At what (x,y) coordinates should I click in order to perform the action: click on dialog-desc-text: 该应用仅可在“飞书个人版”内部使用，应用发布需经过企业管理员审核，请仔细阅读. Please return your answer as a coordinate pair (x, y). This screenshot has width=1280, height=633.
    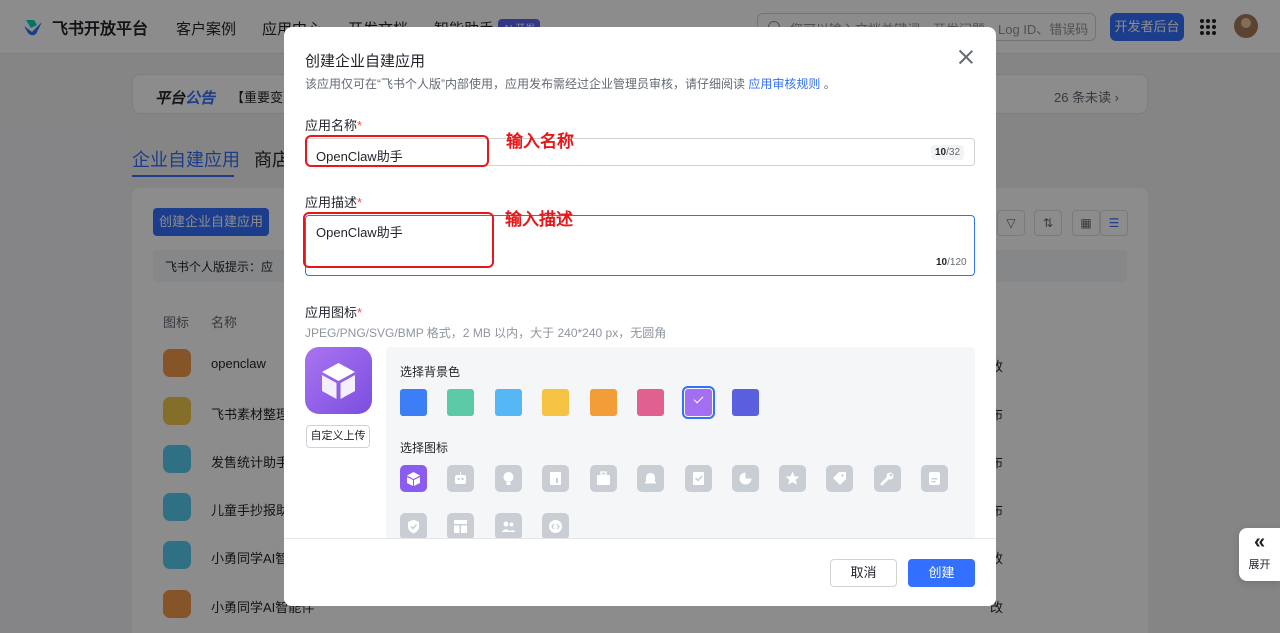
    Looking at the image, I should click on (525, 84).